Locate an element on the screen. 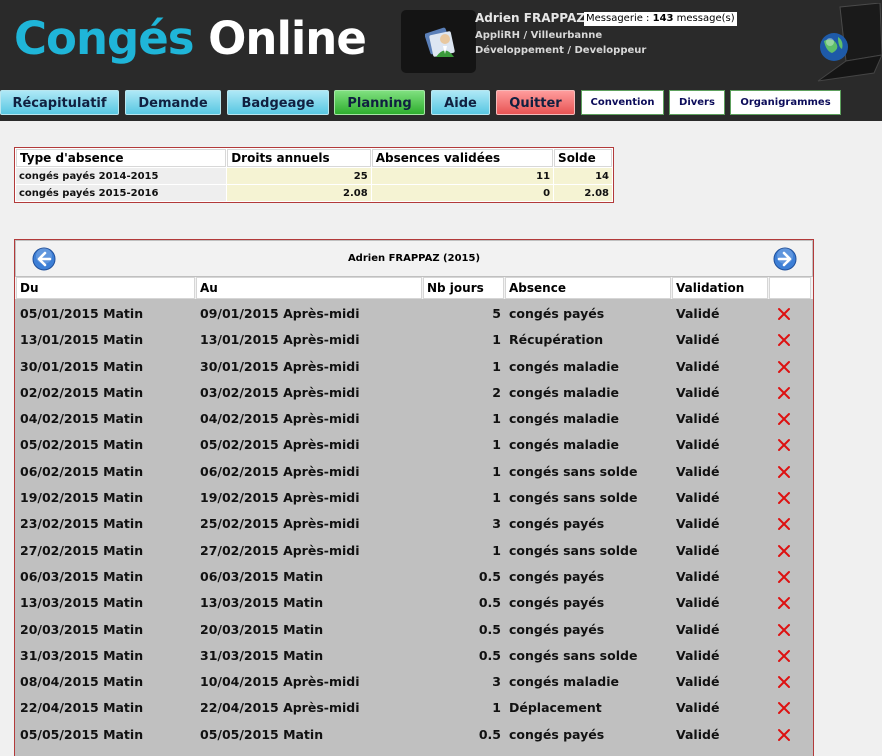 The image size is (882, 756). logo-part2: Online is located at coordinates (287, 38).